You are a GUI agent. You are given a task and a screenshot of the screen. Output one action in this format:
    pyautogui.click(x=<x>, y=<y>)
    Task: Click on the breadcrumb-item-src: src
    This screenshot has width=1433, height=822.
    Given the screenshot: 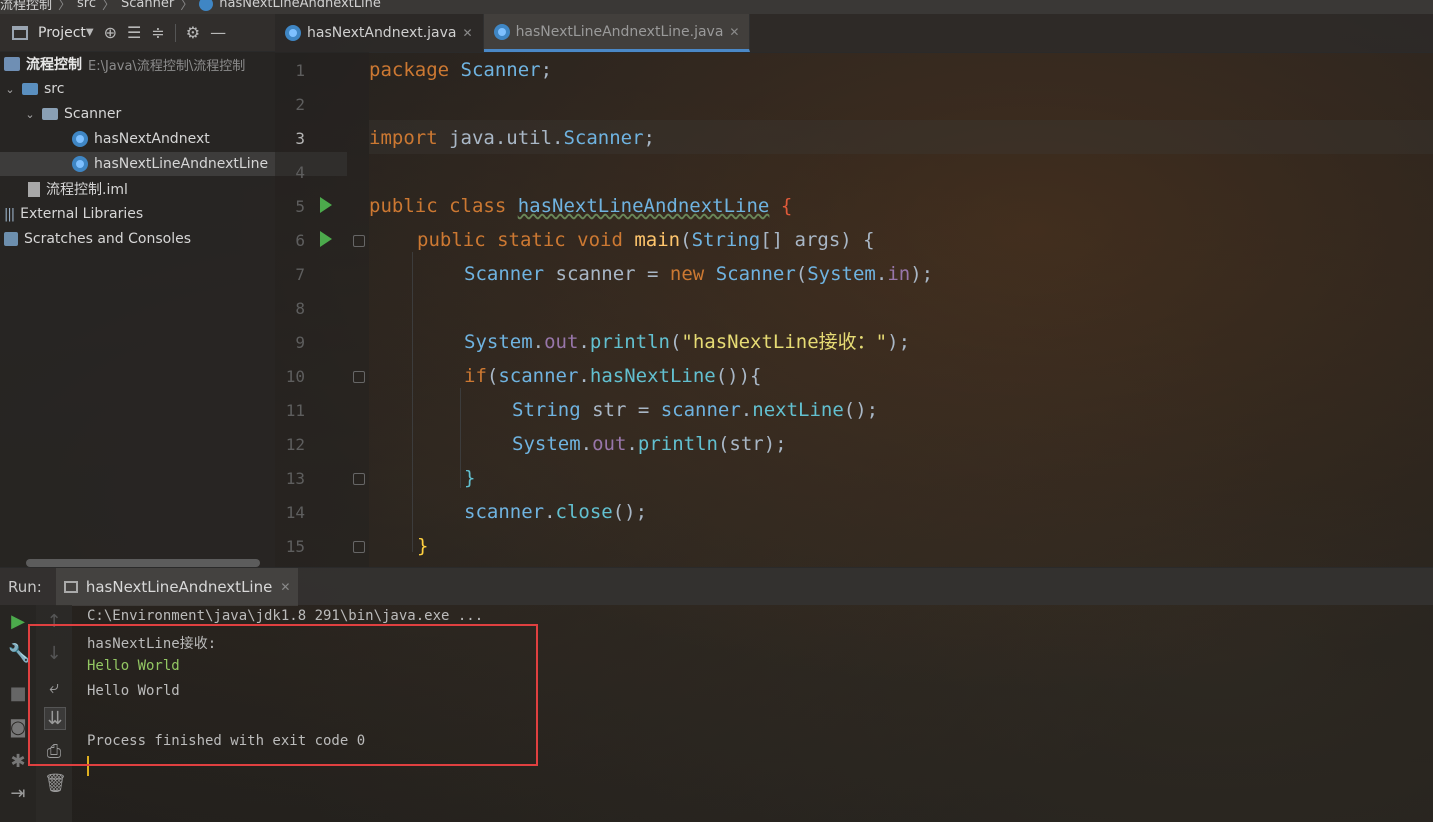 What is the action you would take?
    pyautogui.click(x=86, y=5)
    